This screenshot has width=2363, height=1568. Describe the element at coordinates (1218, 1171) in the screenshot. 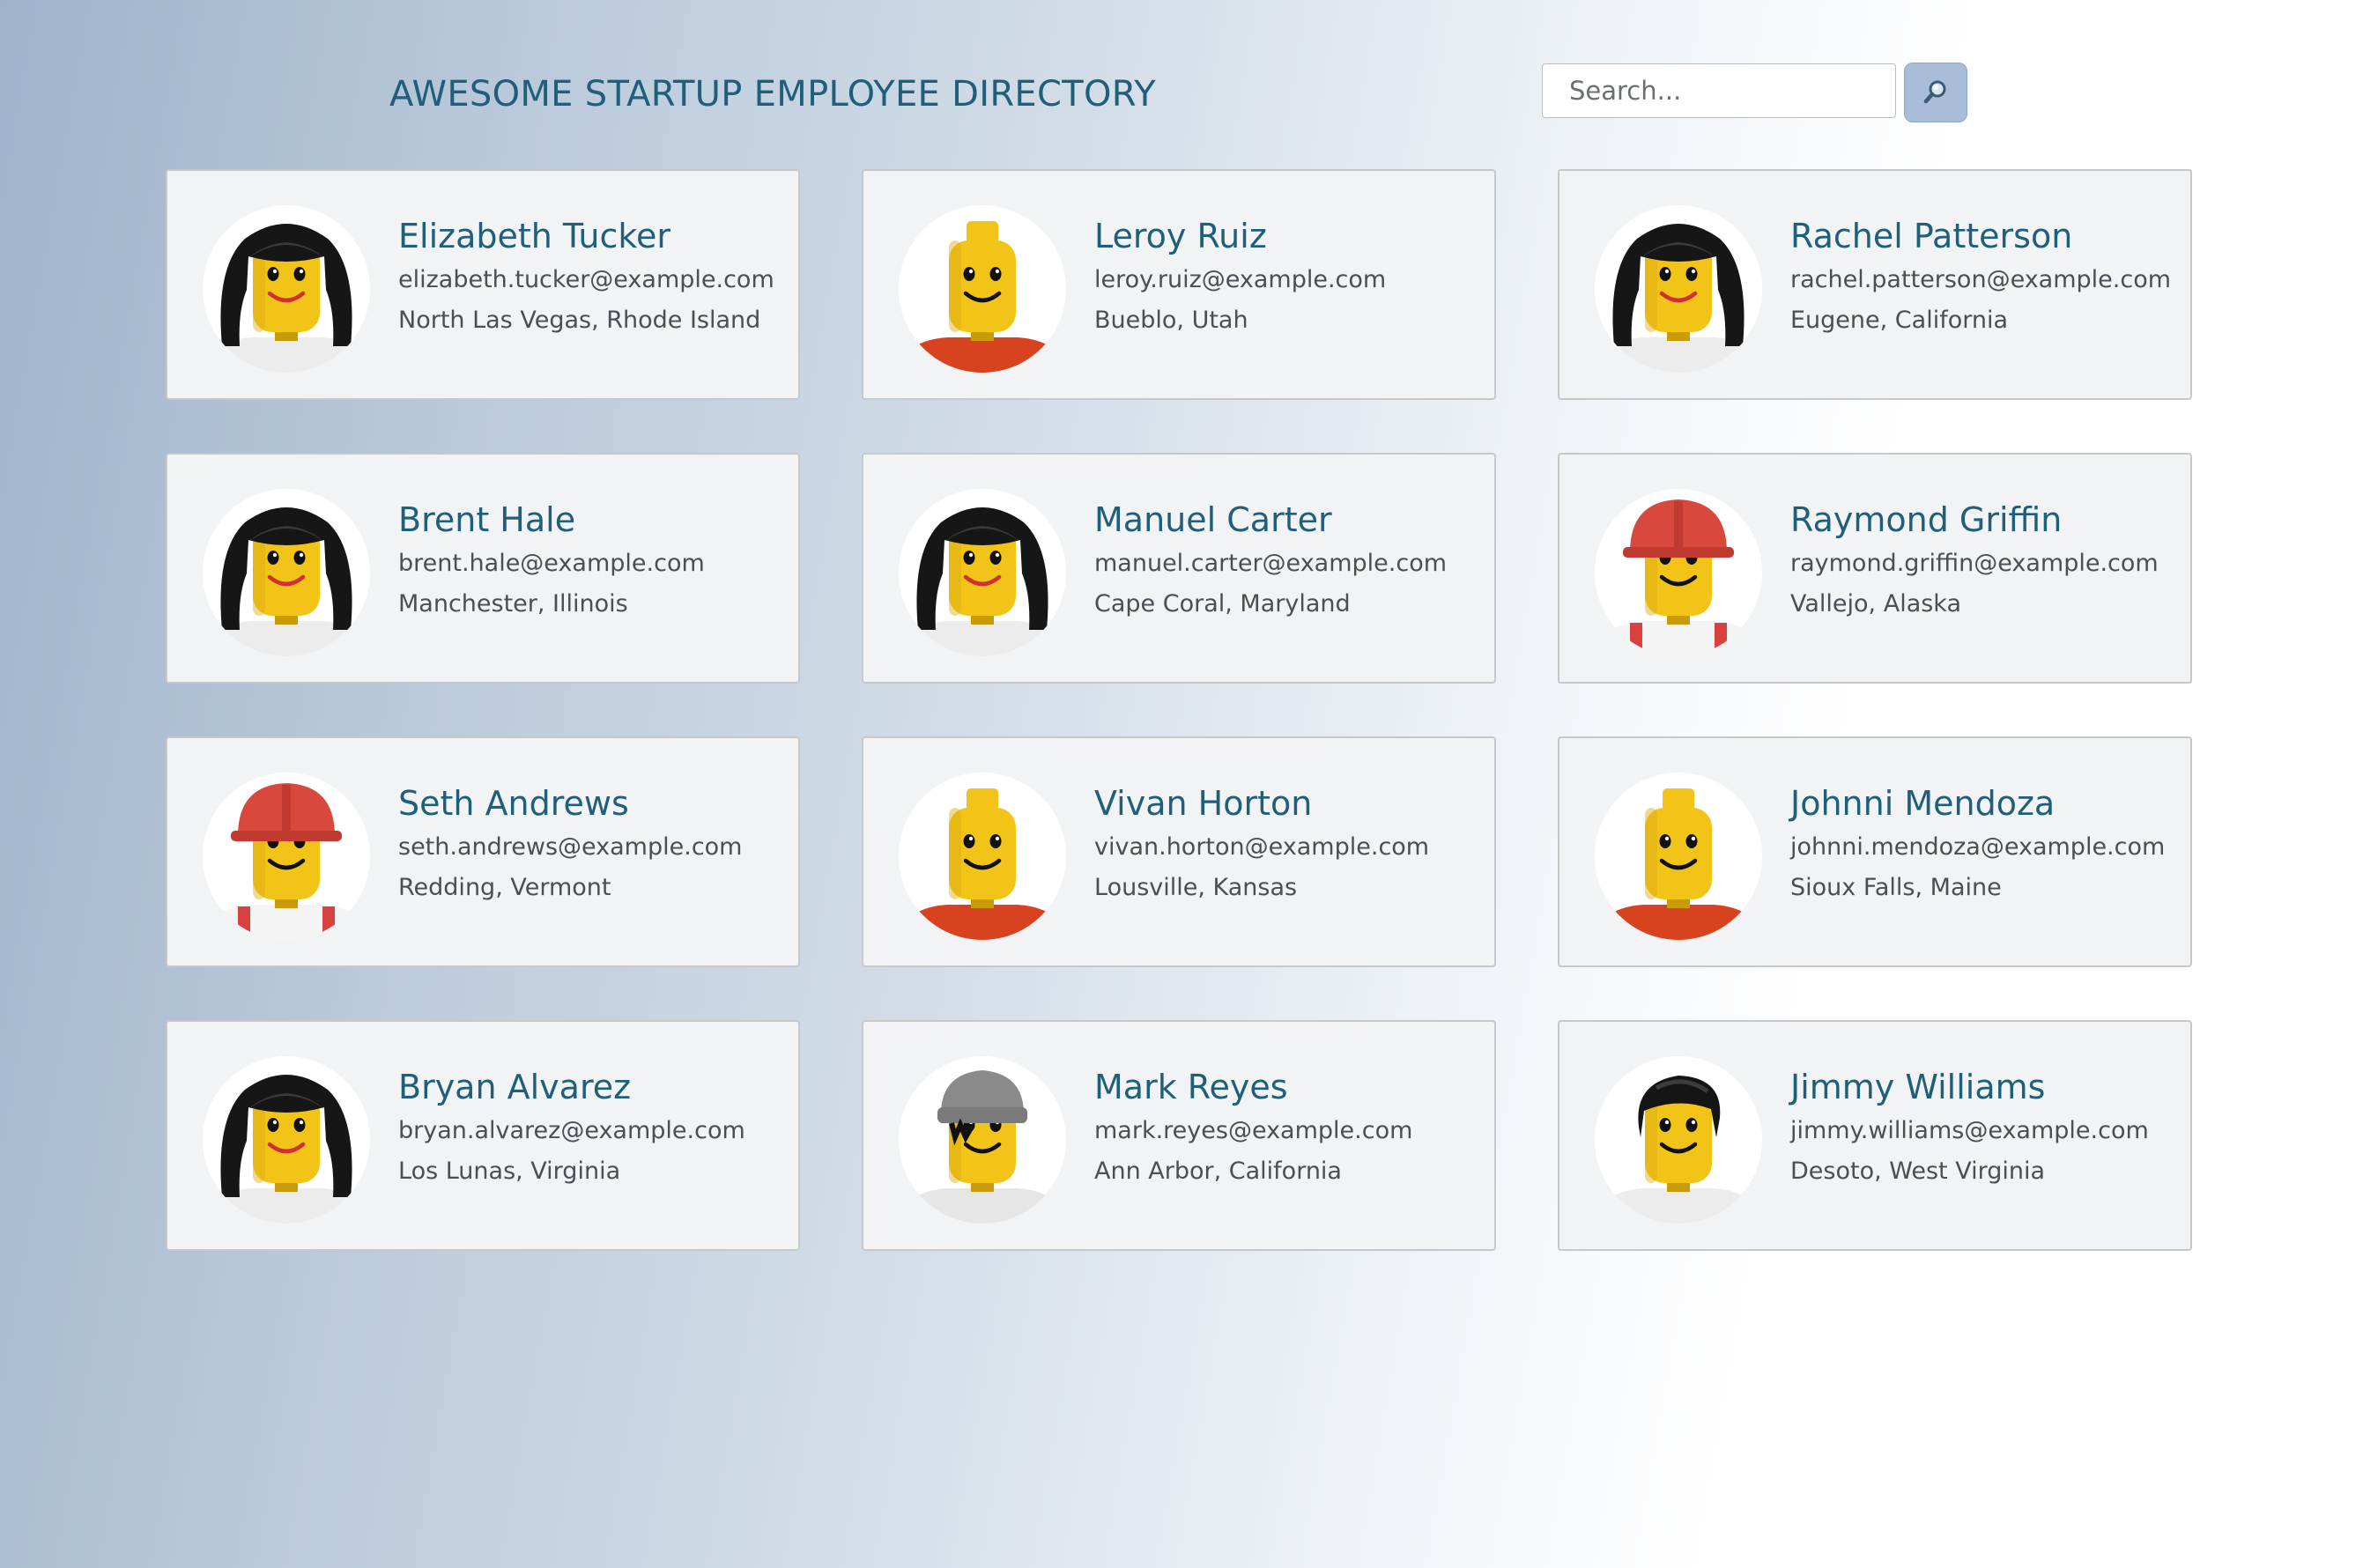

I see `employee-location: Ann Arbor, California` at that location.